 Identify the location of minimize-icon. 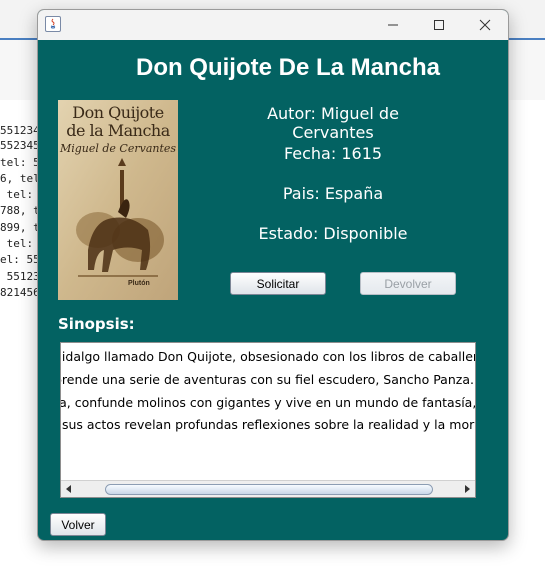
(393, 25).